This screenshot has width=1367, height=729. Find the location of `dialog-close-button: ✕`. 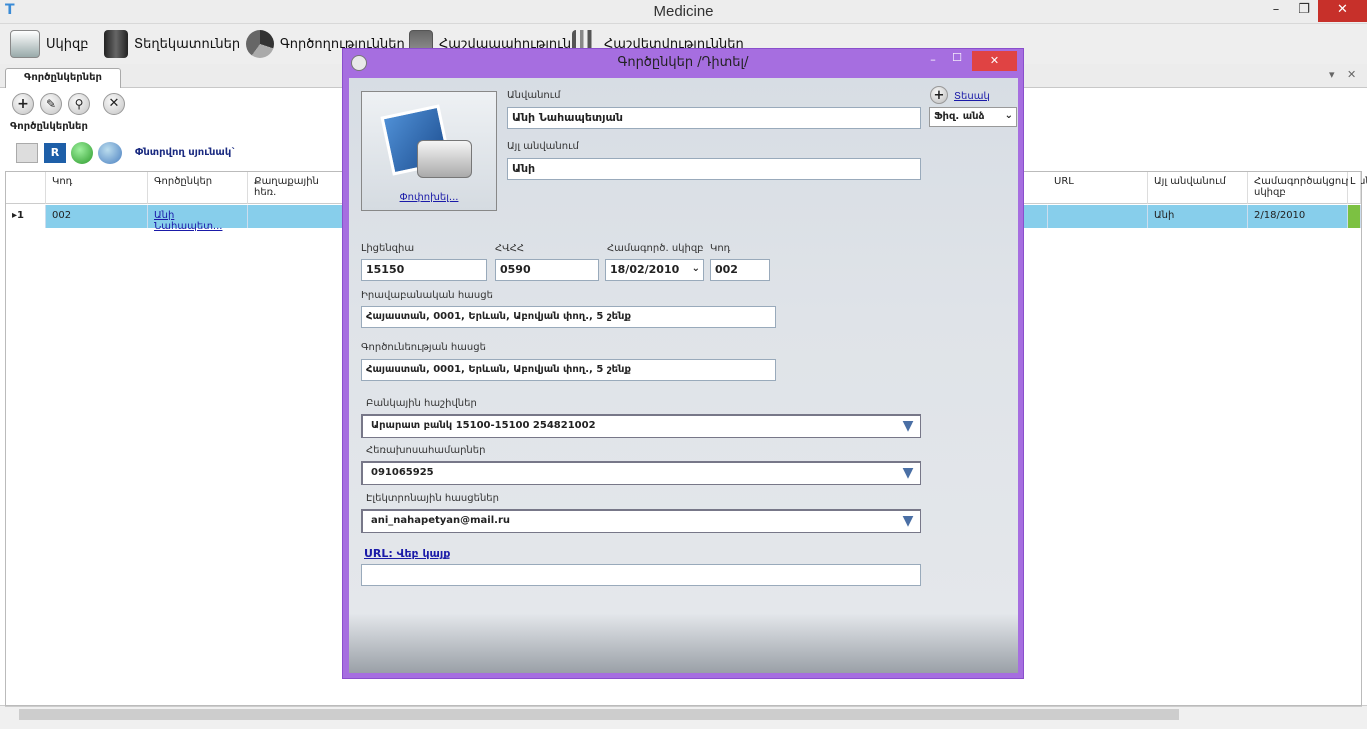

dialog-close-button: ✕ is located at coordinates (994, 61).